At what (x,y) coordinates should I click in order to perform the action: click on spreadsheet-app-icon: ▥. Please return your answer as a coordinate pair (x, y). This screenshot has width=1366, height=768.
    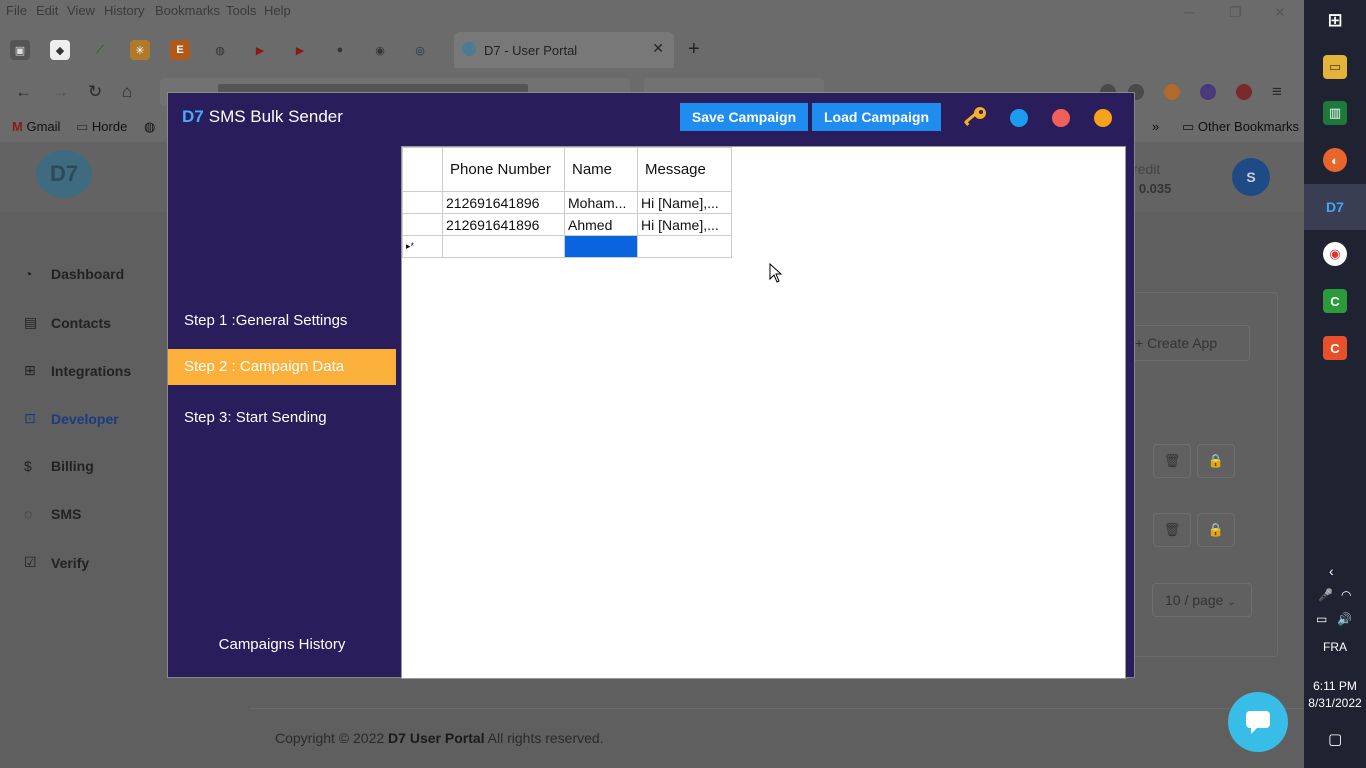
    Looking at the image, I should click on (1335, 113).